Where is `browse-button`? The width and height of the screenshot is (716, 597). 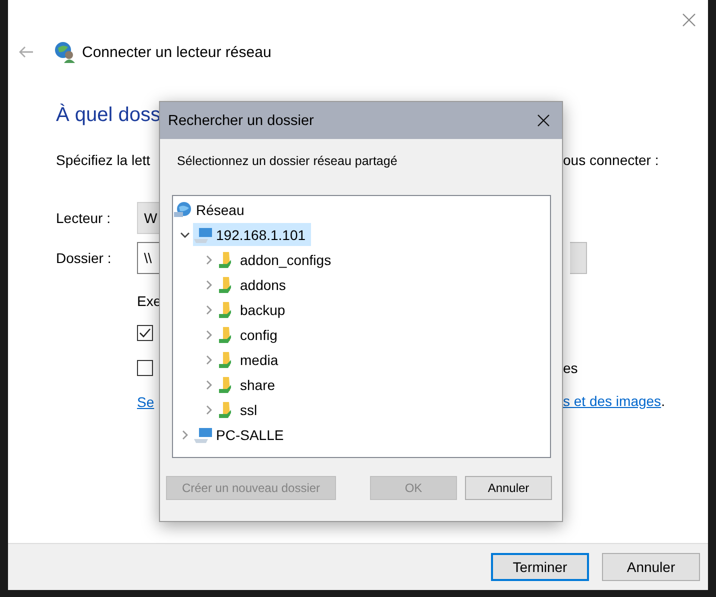 browse-button is located at coordinates (578, 258).